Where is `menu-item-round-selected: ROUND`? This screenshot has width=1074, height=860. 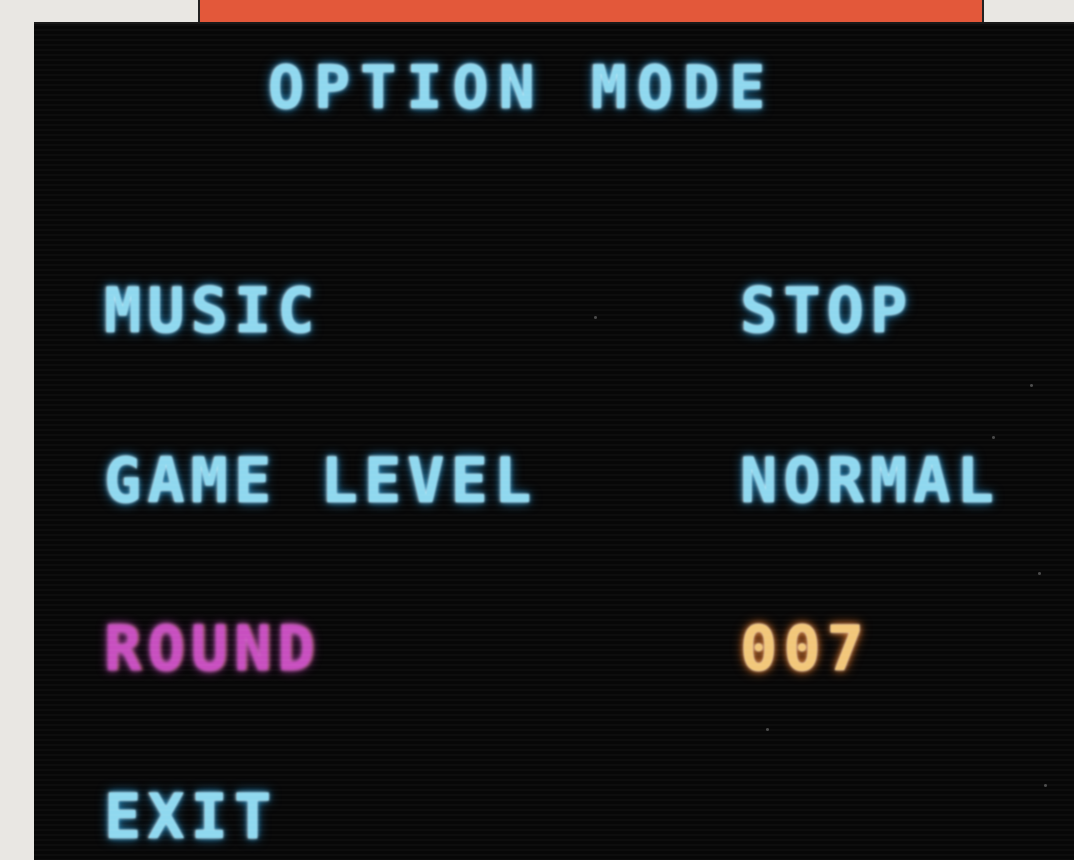 menu-item-round-selected: ROUND is located at coordinates (212, 649).